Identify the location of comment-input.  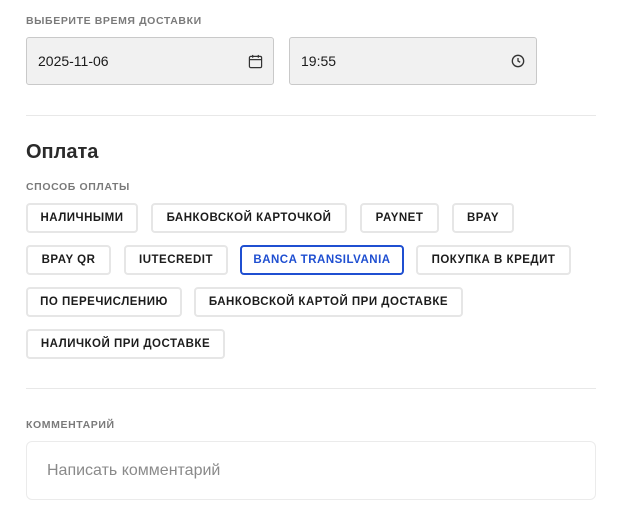
(311, 470).